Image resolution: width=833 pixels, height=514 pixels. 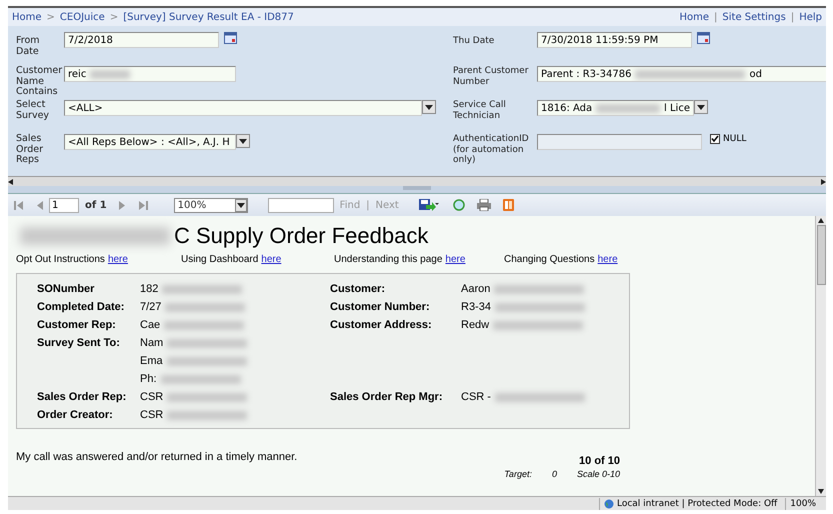 What do you see at coordinates (380, 307) in the screenshot?
I see `detail-label: Customer Number:` at bounding box center [380, 307].